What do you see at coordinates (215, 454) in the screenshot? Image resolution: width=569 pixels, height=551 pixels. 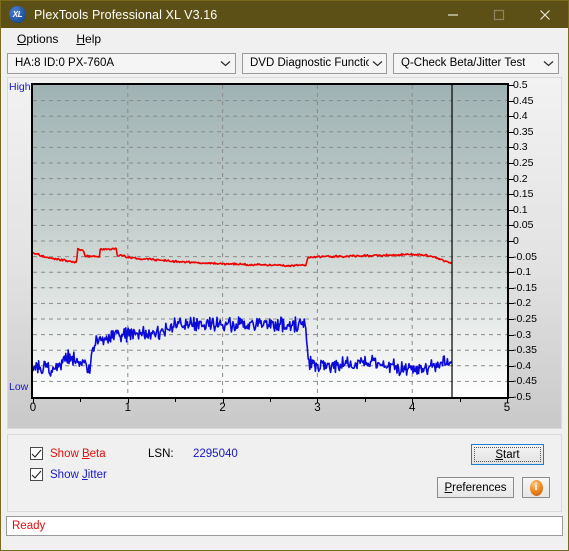 I see `lsn-value: 2295040` at bounding box center [215, 454].